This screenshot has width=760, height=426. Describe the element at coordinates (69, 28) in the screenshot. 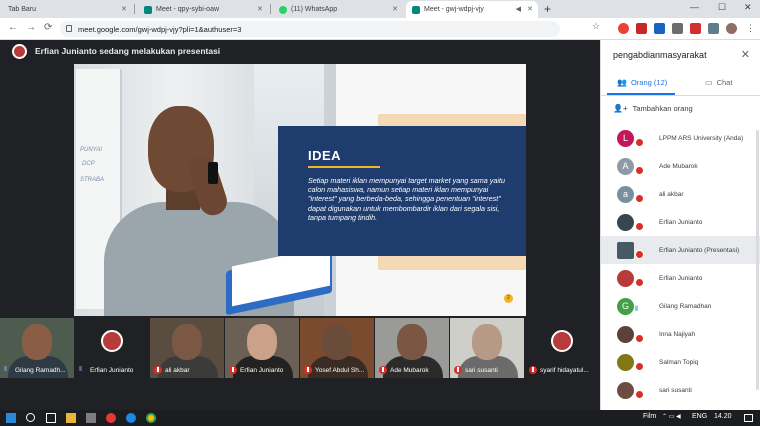

I see `lock-icon` at that location.